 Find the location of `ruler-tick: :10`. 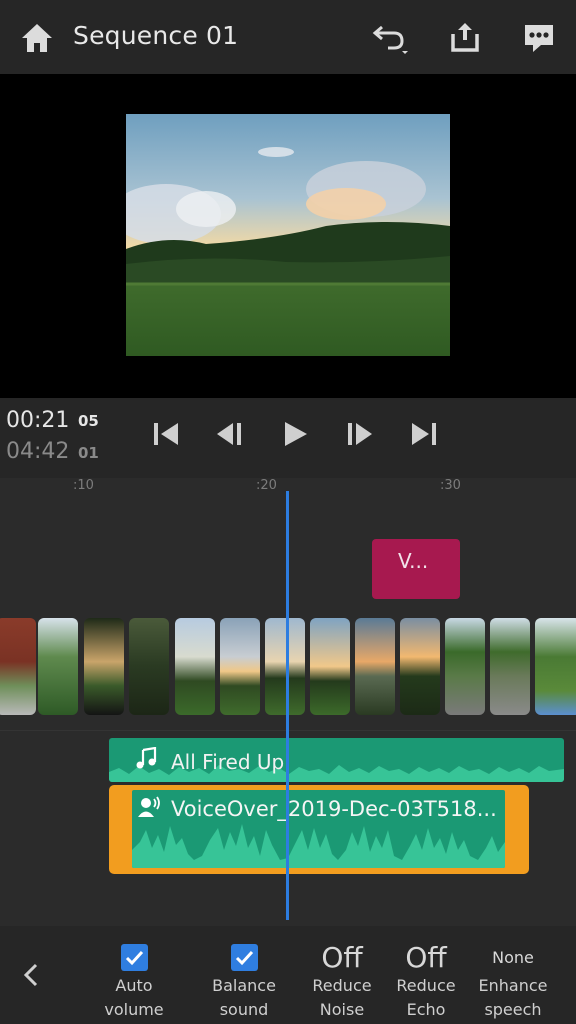

ruler-tick: :10 is located at coordinates (83, 485).